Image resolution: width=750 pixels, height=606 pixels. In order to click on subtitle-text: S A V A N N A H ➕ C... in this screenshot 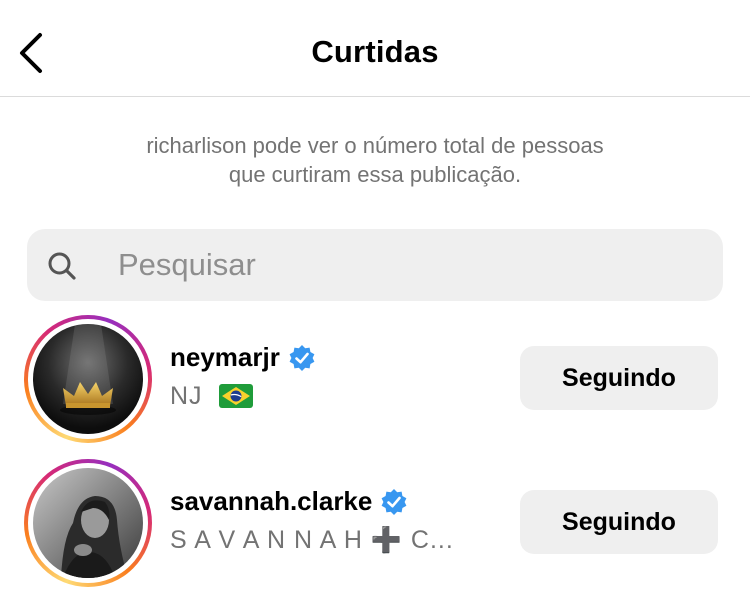, I will do `click(312, 540)`.